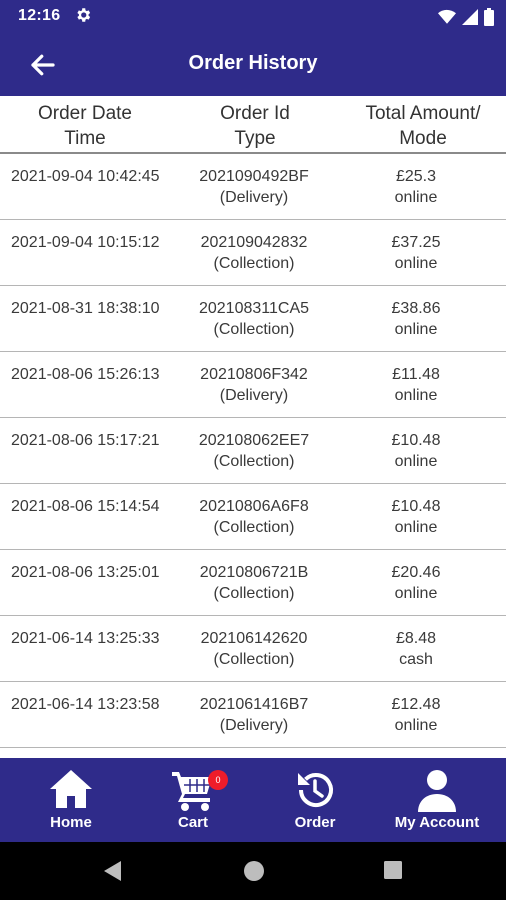 This screenshot has height=900, width=506. I want to click on account-icon, so click(437, 790).